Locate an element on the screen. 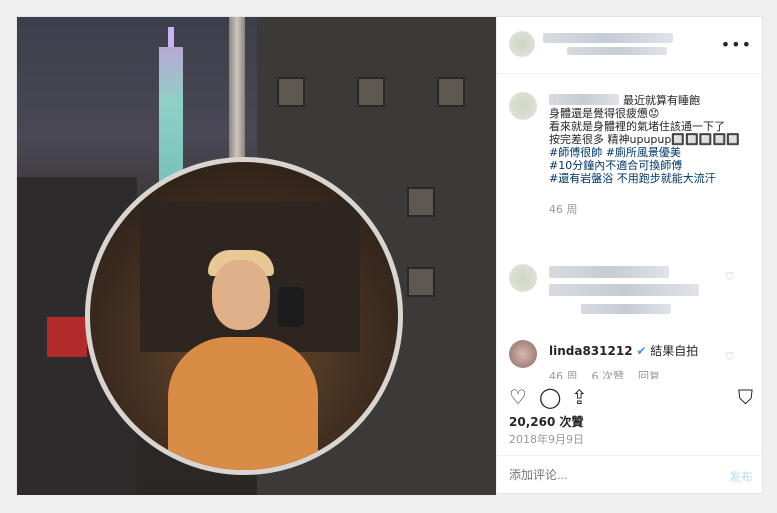  hashtag-line: #師傅很帥 #廁所風景優美 is located at coordinates (654, 152).